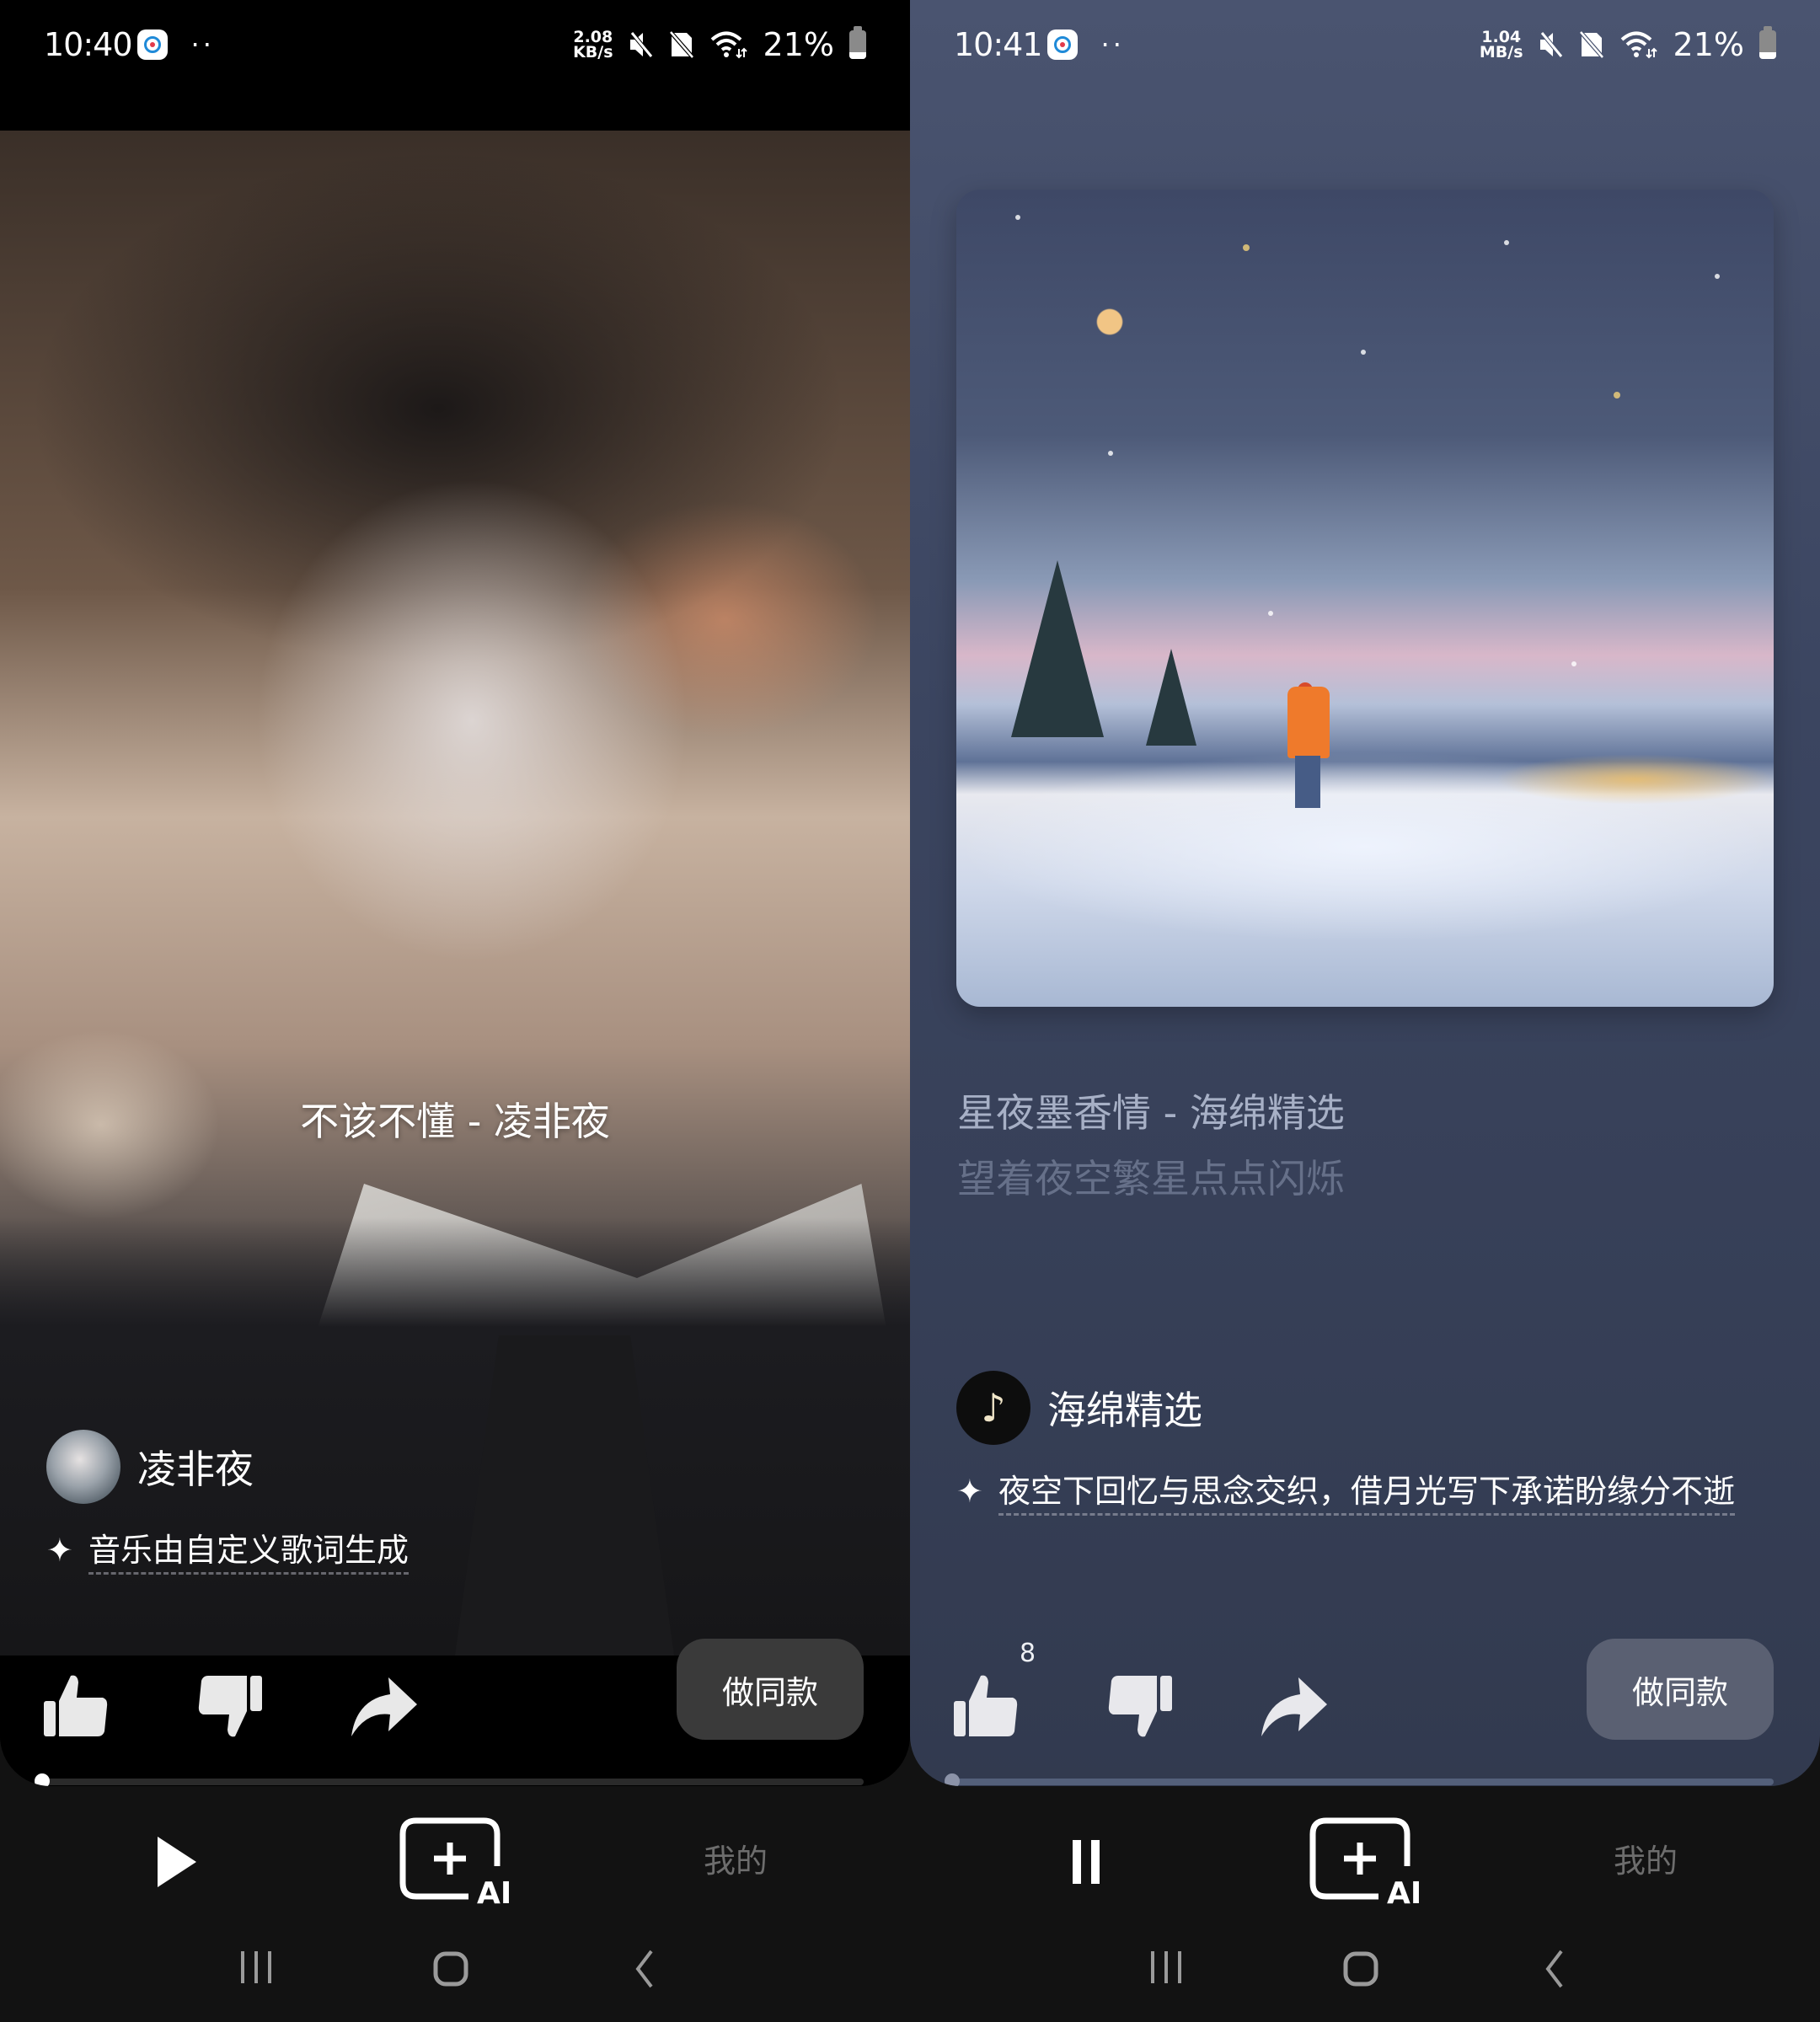  Describe the element at coordinates (993, 1408) in the screenshot. I see `author-avatar: ♪` at that location.